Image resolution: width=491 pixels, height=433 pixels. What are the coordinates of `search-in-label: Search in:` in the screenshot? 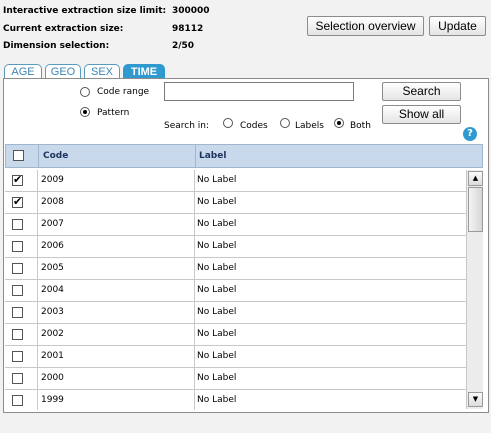 It's located at (187, 126).